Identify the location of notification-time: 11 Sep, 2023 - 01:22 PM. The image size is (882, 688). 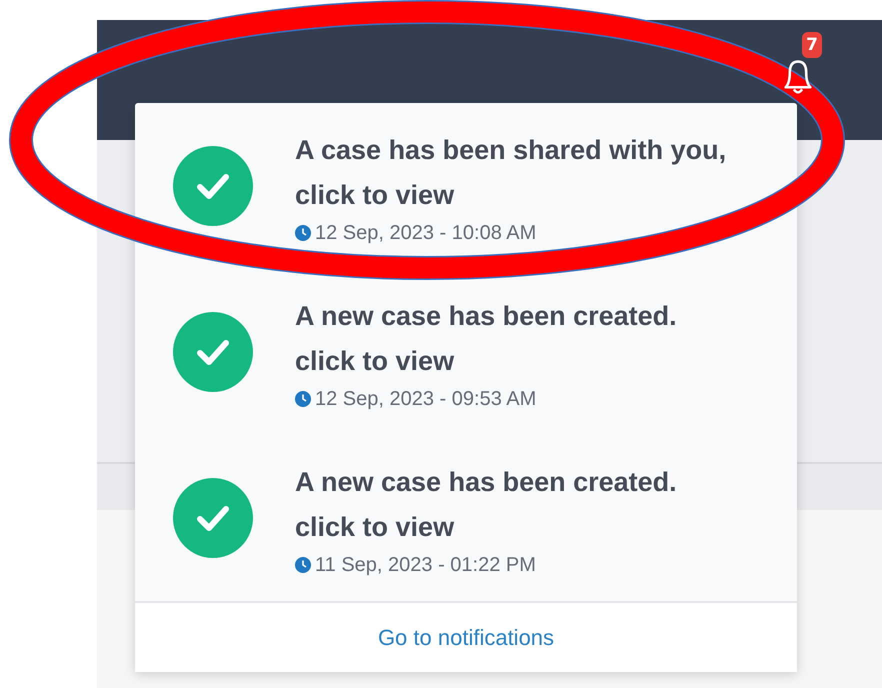
(425, 565).